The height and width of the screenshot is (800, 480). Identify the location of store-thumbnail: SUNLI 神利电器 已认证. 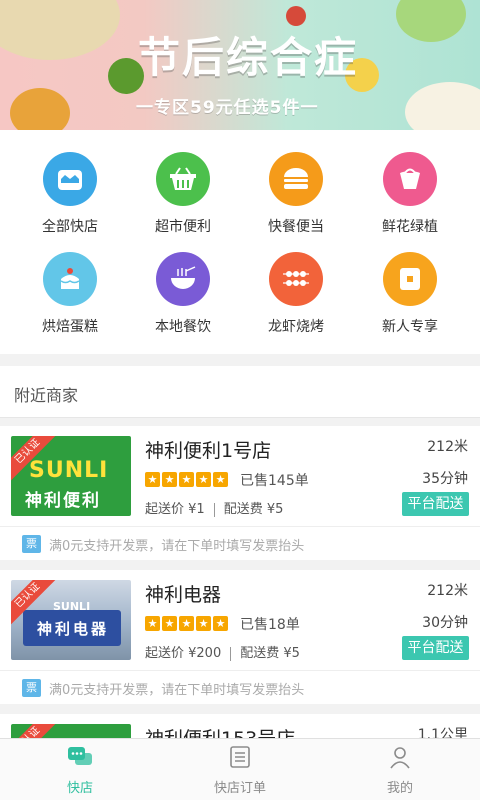
(71, 620).